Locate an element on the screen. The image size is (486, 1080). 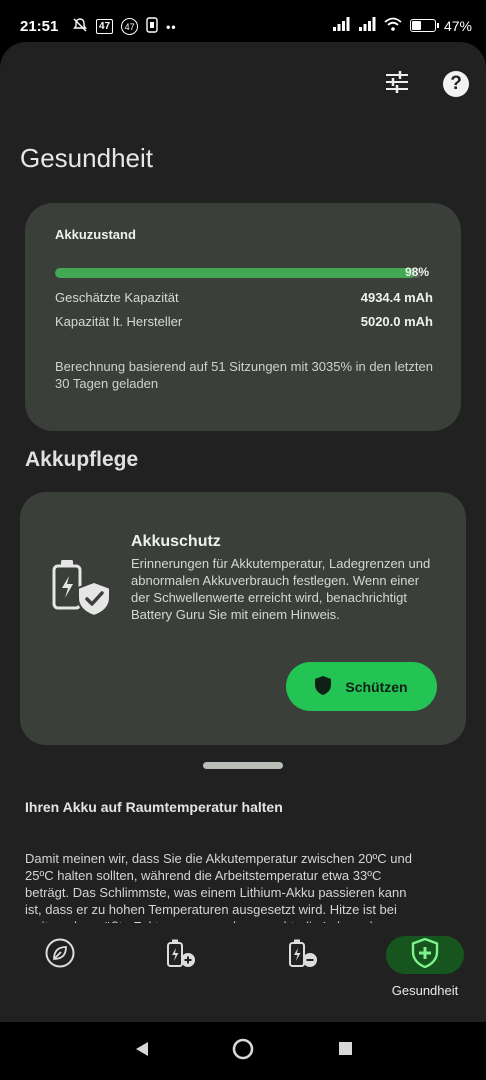
battery-icon is located at coordinates (424, 25).